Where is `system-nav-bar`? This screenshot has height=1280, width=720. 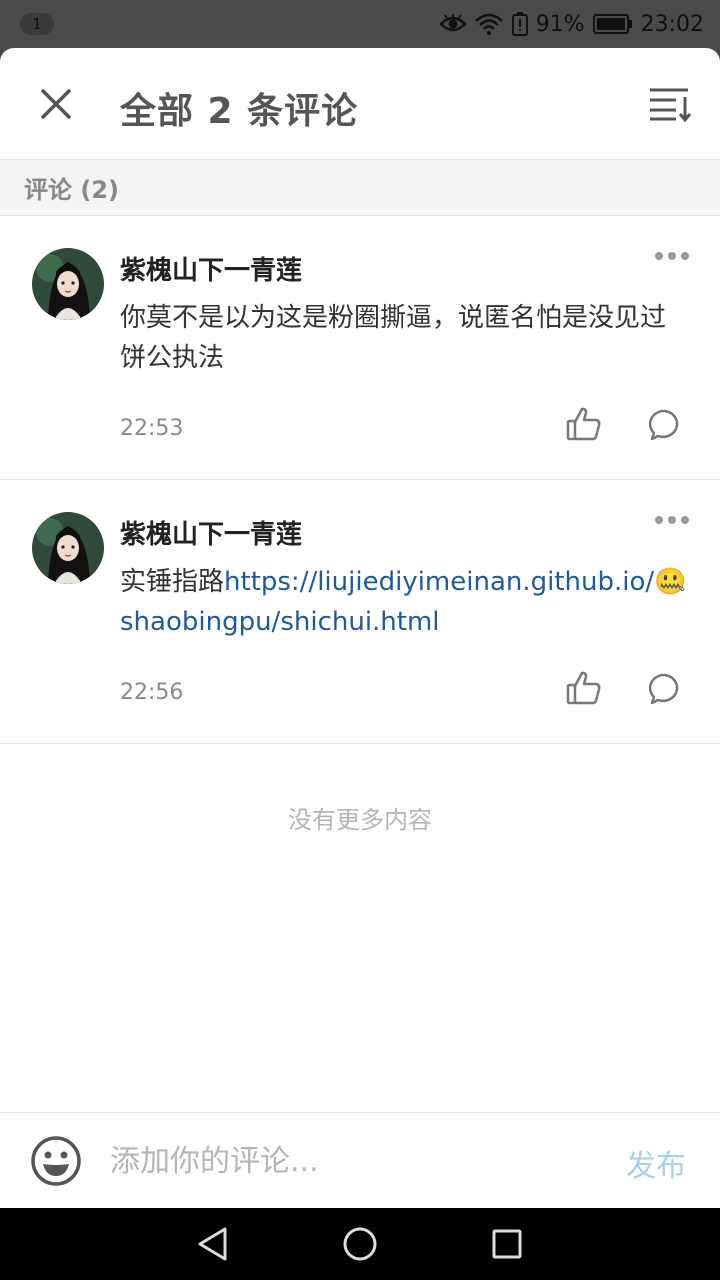
system-nav-bar is located at coordinates (360, 1244).